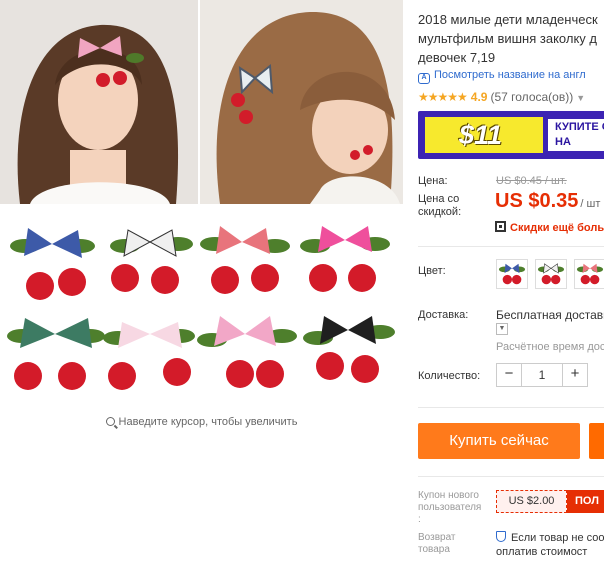  Describe the element at coordinates (450, 507) in the screenshot. I see `new-user-coupon-label: Купон нового пользователя :` at that location.